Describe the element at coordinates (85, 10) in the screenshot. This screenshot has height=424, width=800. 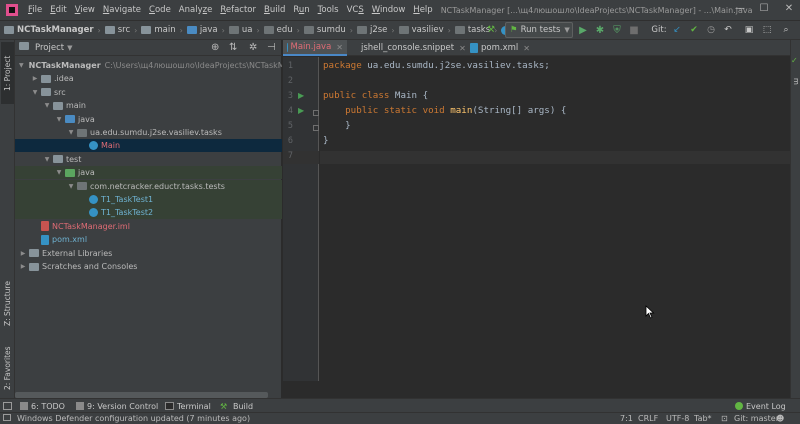
I see `menu-view: View` at that location.